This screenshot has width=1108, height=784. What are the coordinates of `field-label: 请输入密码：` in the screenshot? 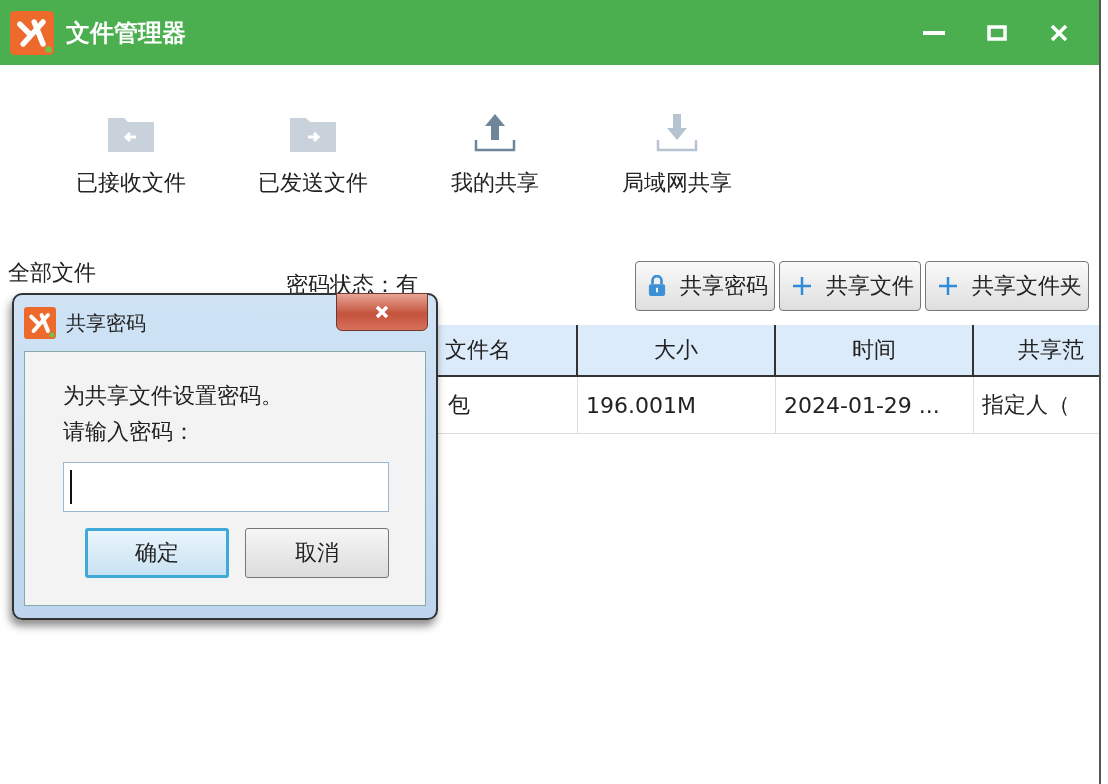 It's located at (129, 432).